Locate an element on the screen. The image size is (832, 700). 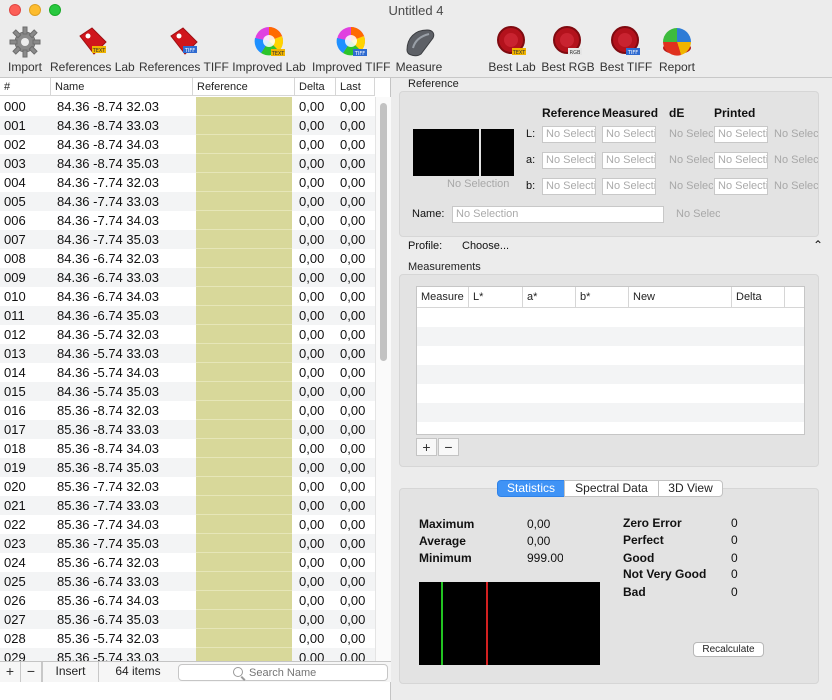
table-row: 023 85.36 -7.74 35.03 0,00 0,00 is located at coordinates (187, 543).